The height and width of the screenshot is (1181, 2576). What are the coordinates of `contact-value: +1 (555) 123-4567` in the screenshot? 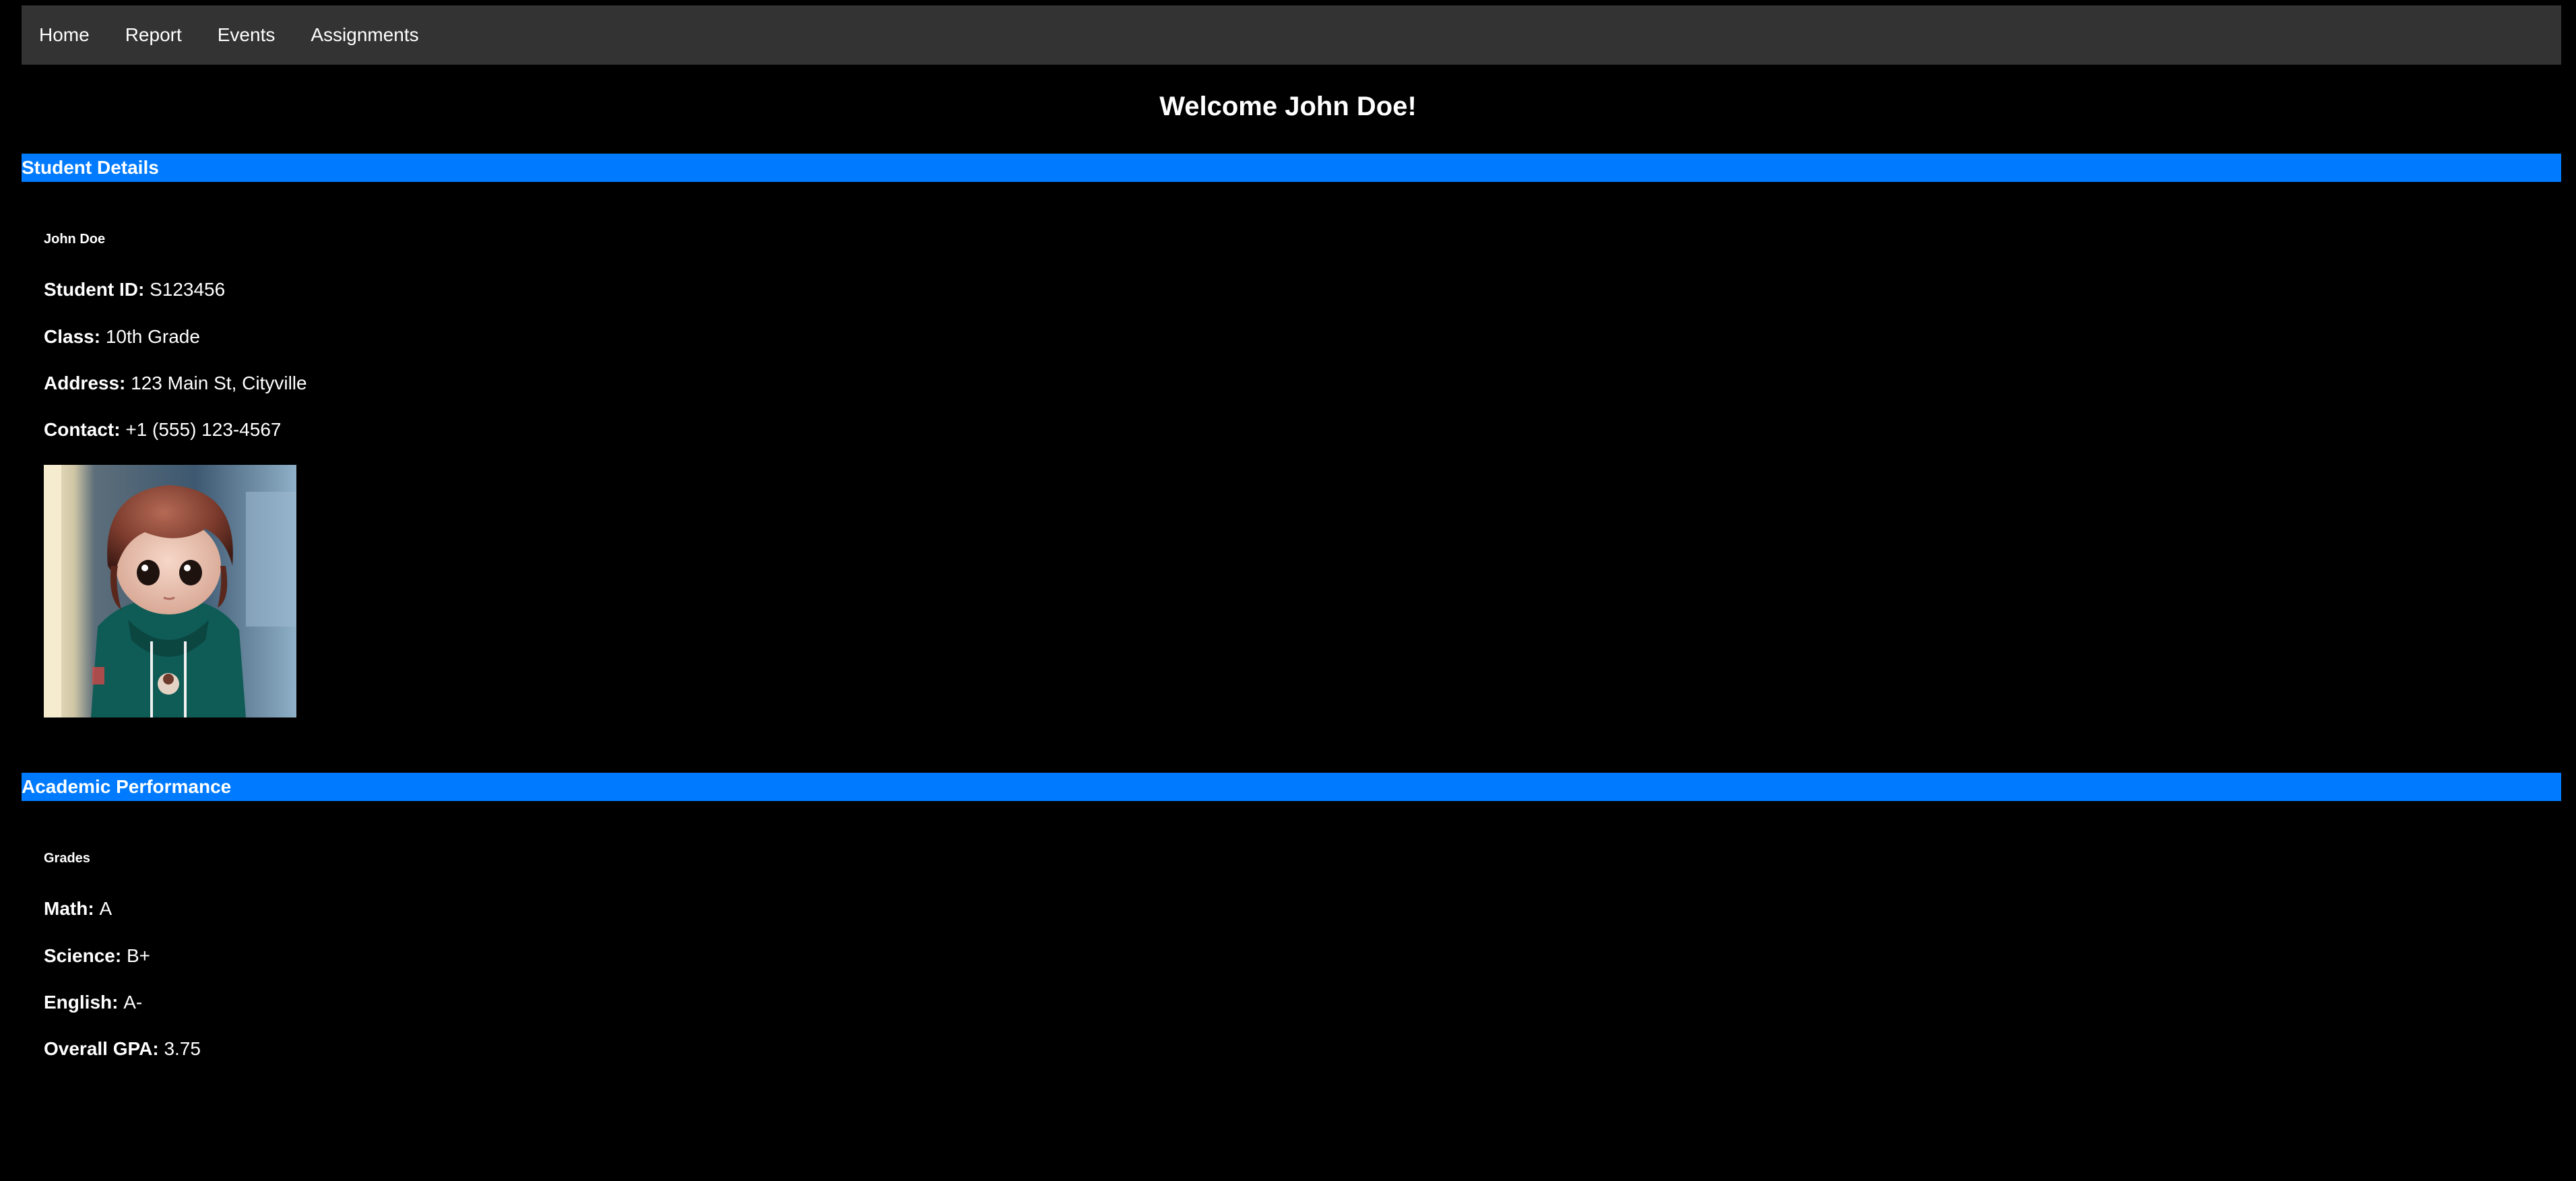 It's located at (204, 429).